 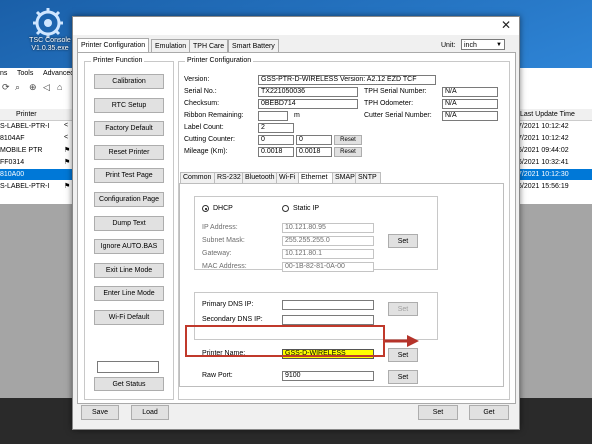 What do you see at coordinates (483, 44) in the screenshot?
I see `unit-select: inch ▼` at bounding box center [483, 44].